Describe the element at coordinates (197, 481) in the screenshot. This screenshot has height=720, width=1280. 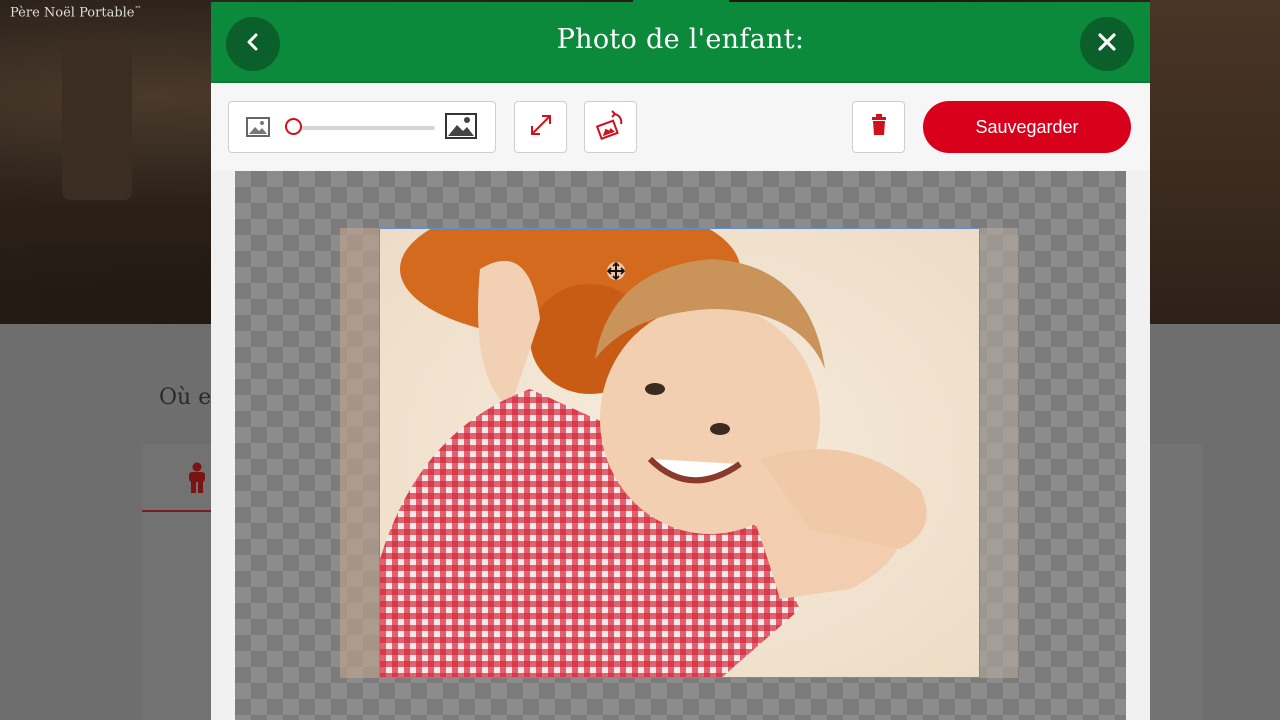
I see `child-icon` at that location.